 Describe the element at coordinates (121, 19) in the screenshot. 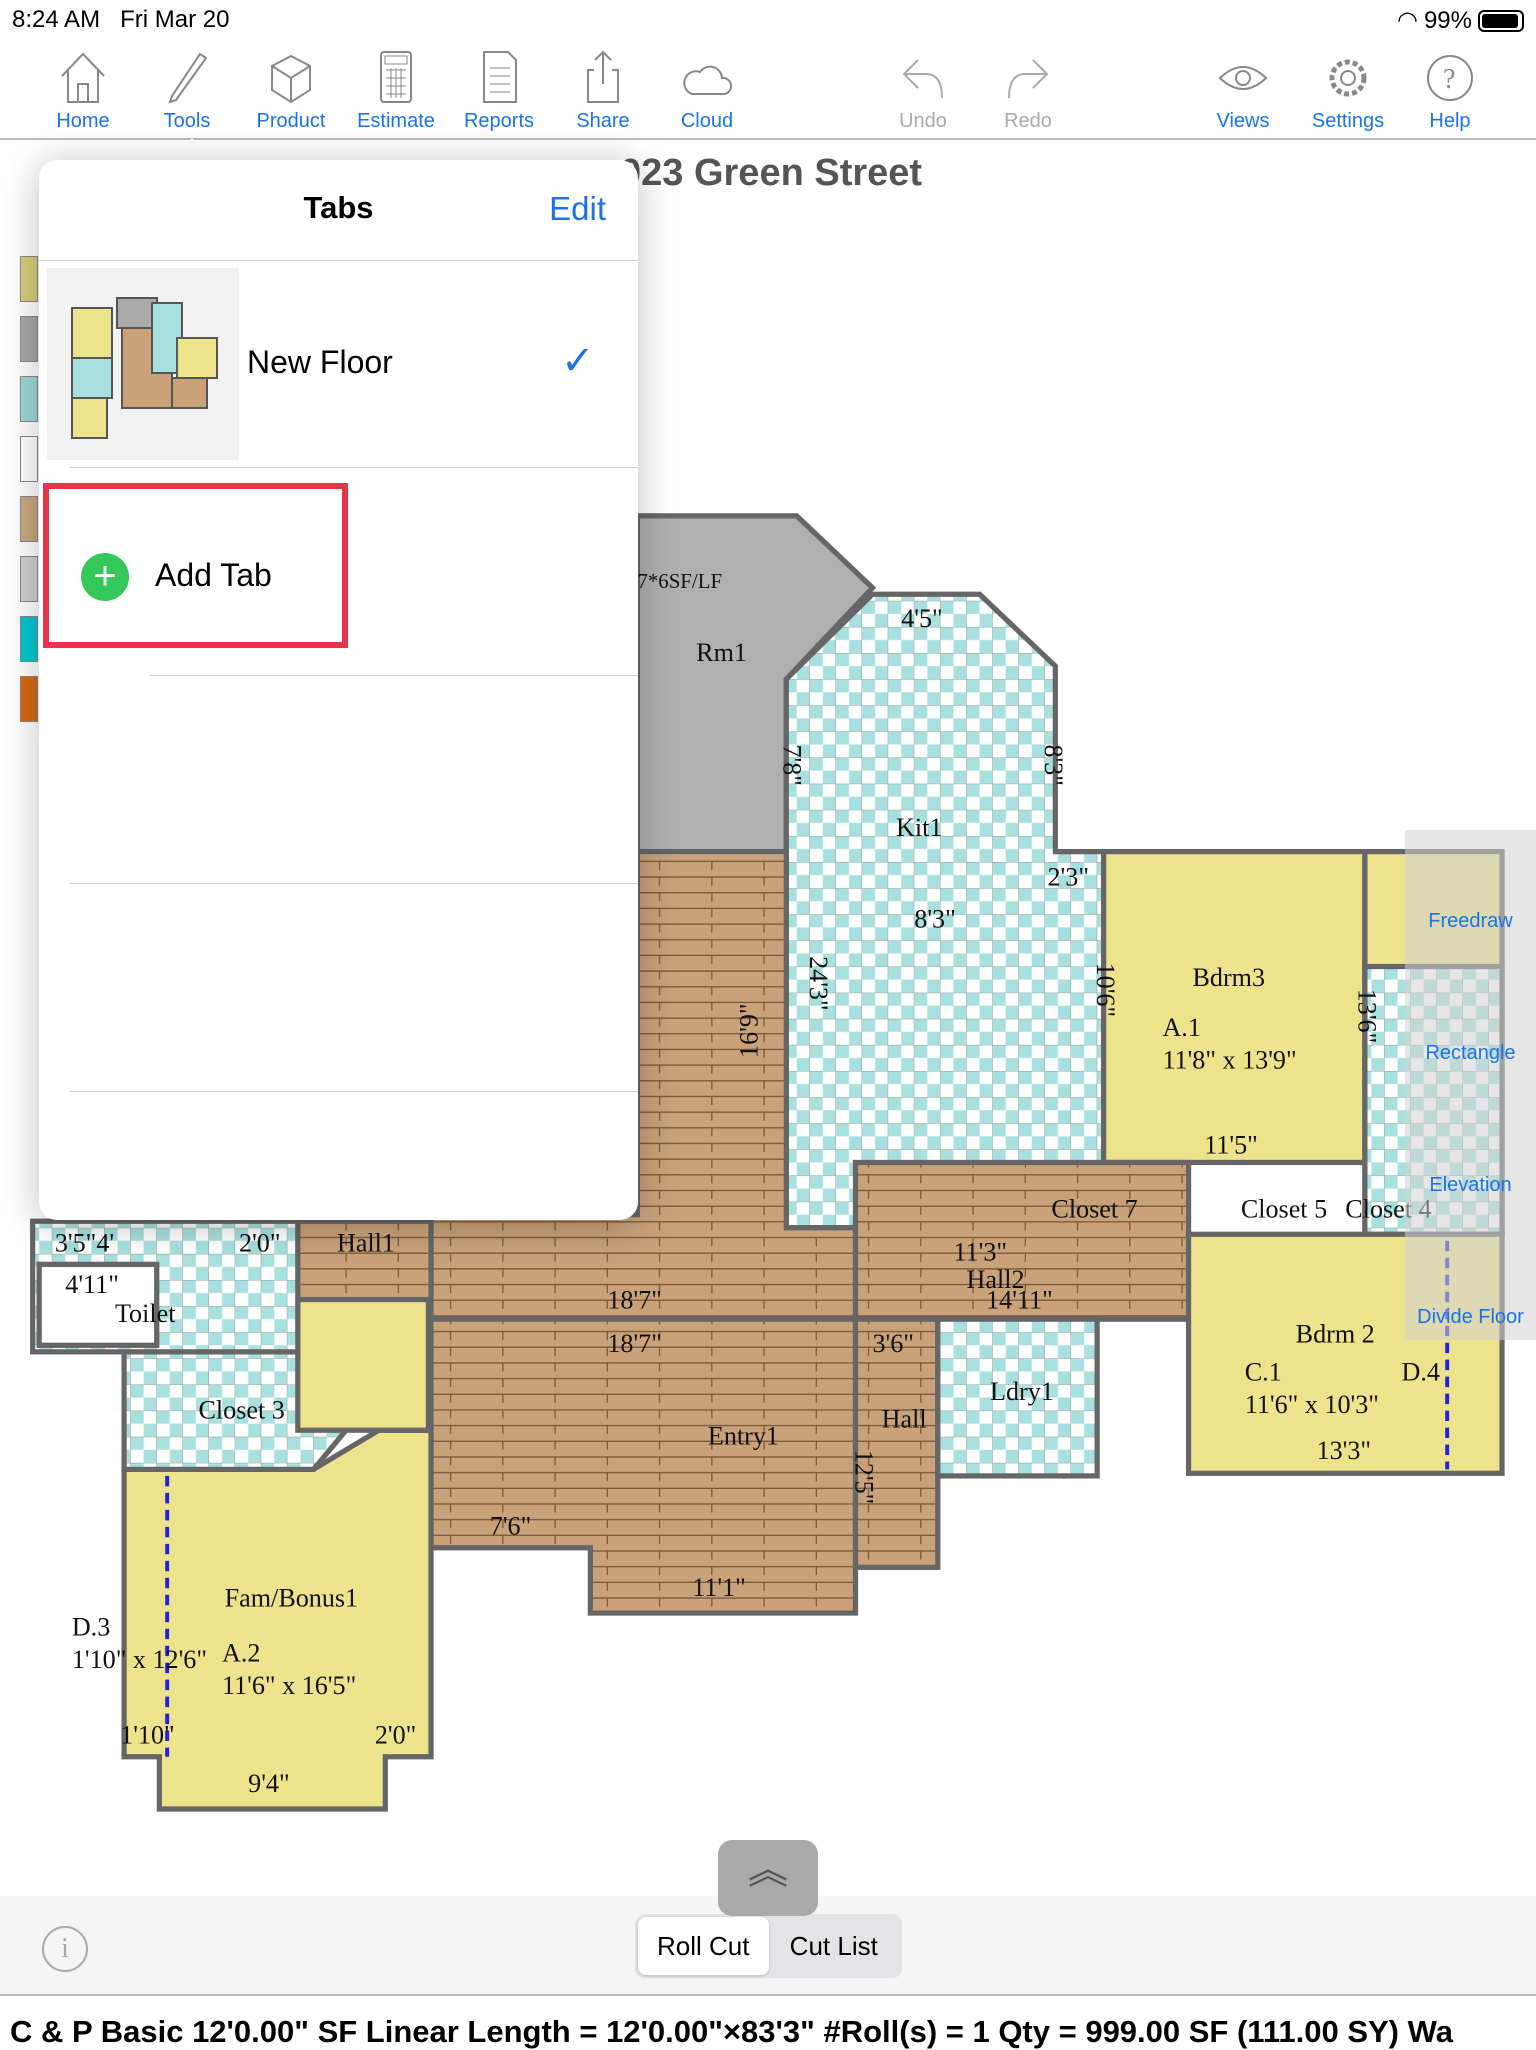

I see `status-time: 8:24 AM Fri Mar 20` at that location.